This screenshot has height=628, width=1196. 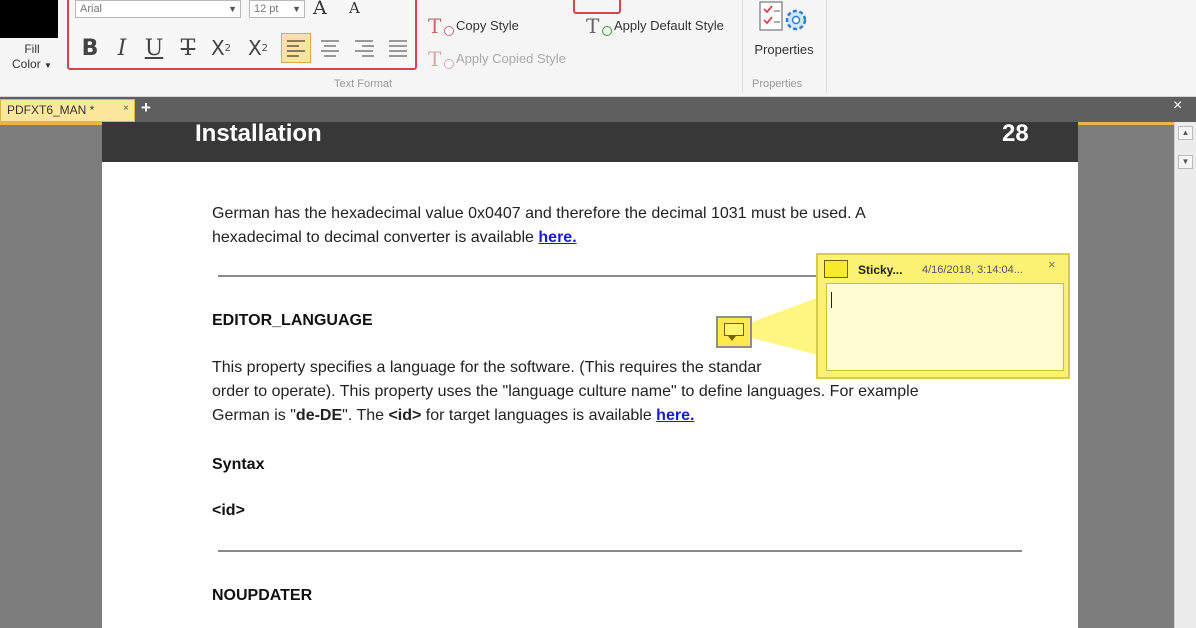 What do you see at coordinates (188, 48) in the screenshot?
I see `strikethrough-button: T` at bounding box center [188, 48].